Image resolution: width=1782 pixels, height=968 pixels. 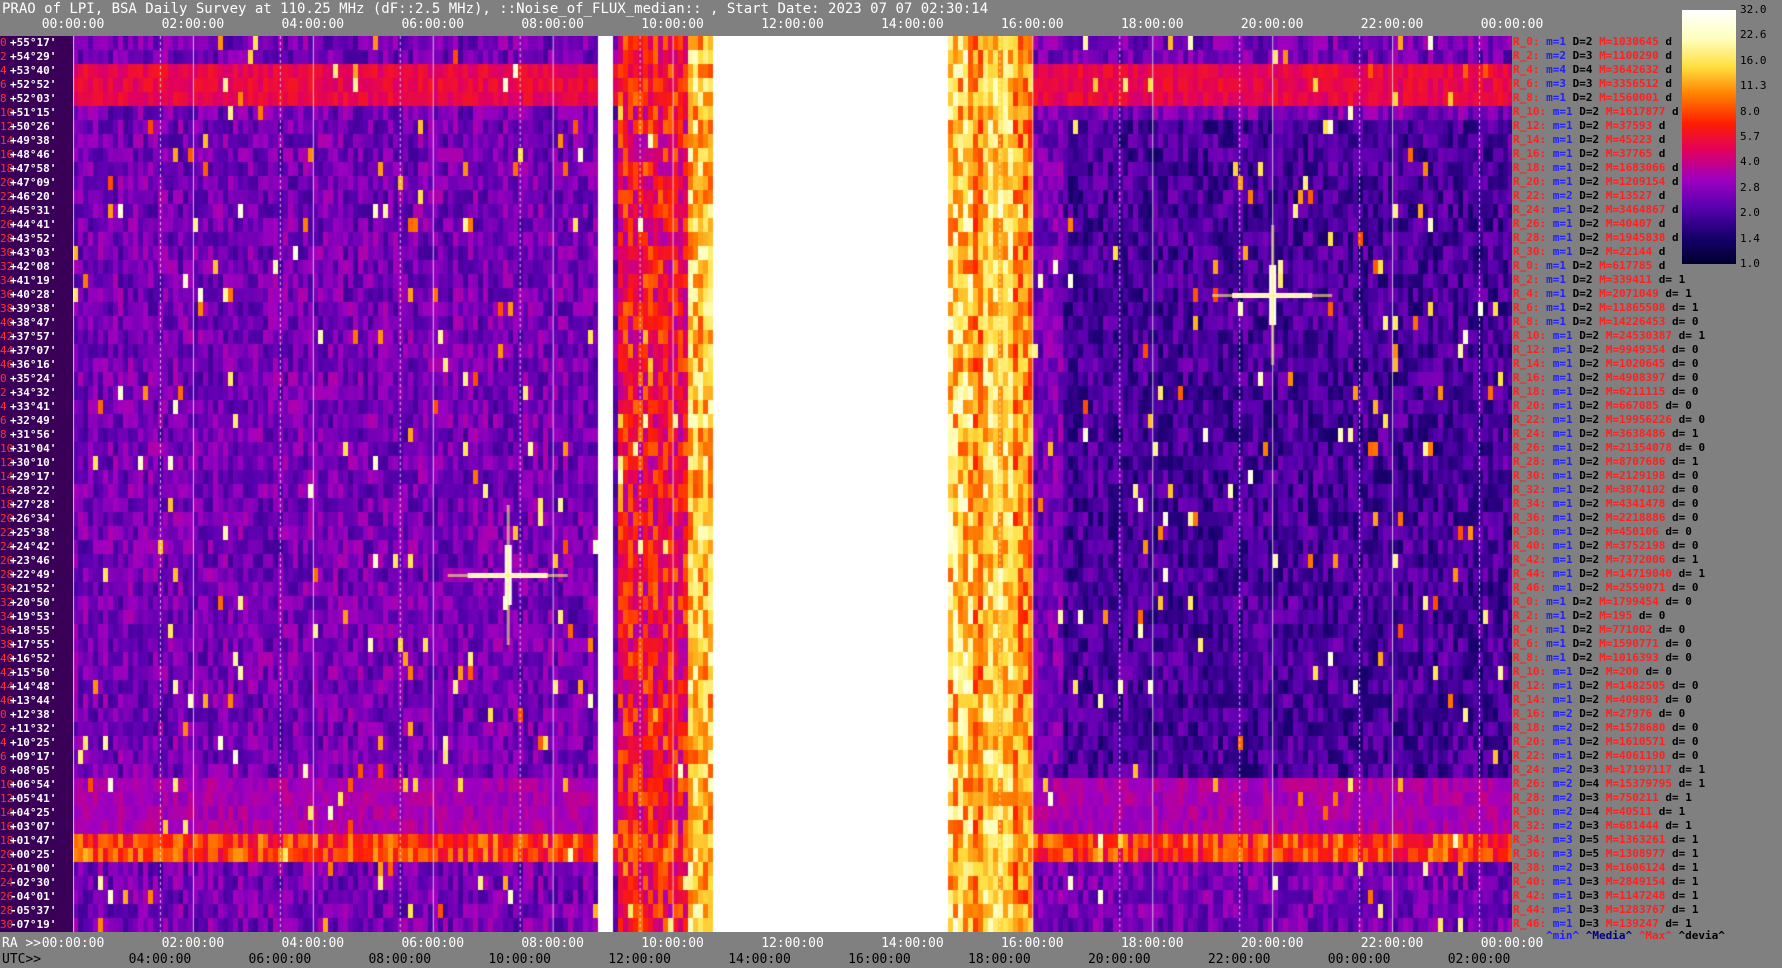 What do you see at coordinates (33, 336) in the screenshot?
I see `dec-value: +37°57'` at bounding box center [33, 336].